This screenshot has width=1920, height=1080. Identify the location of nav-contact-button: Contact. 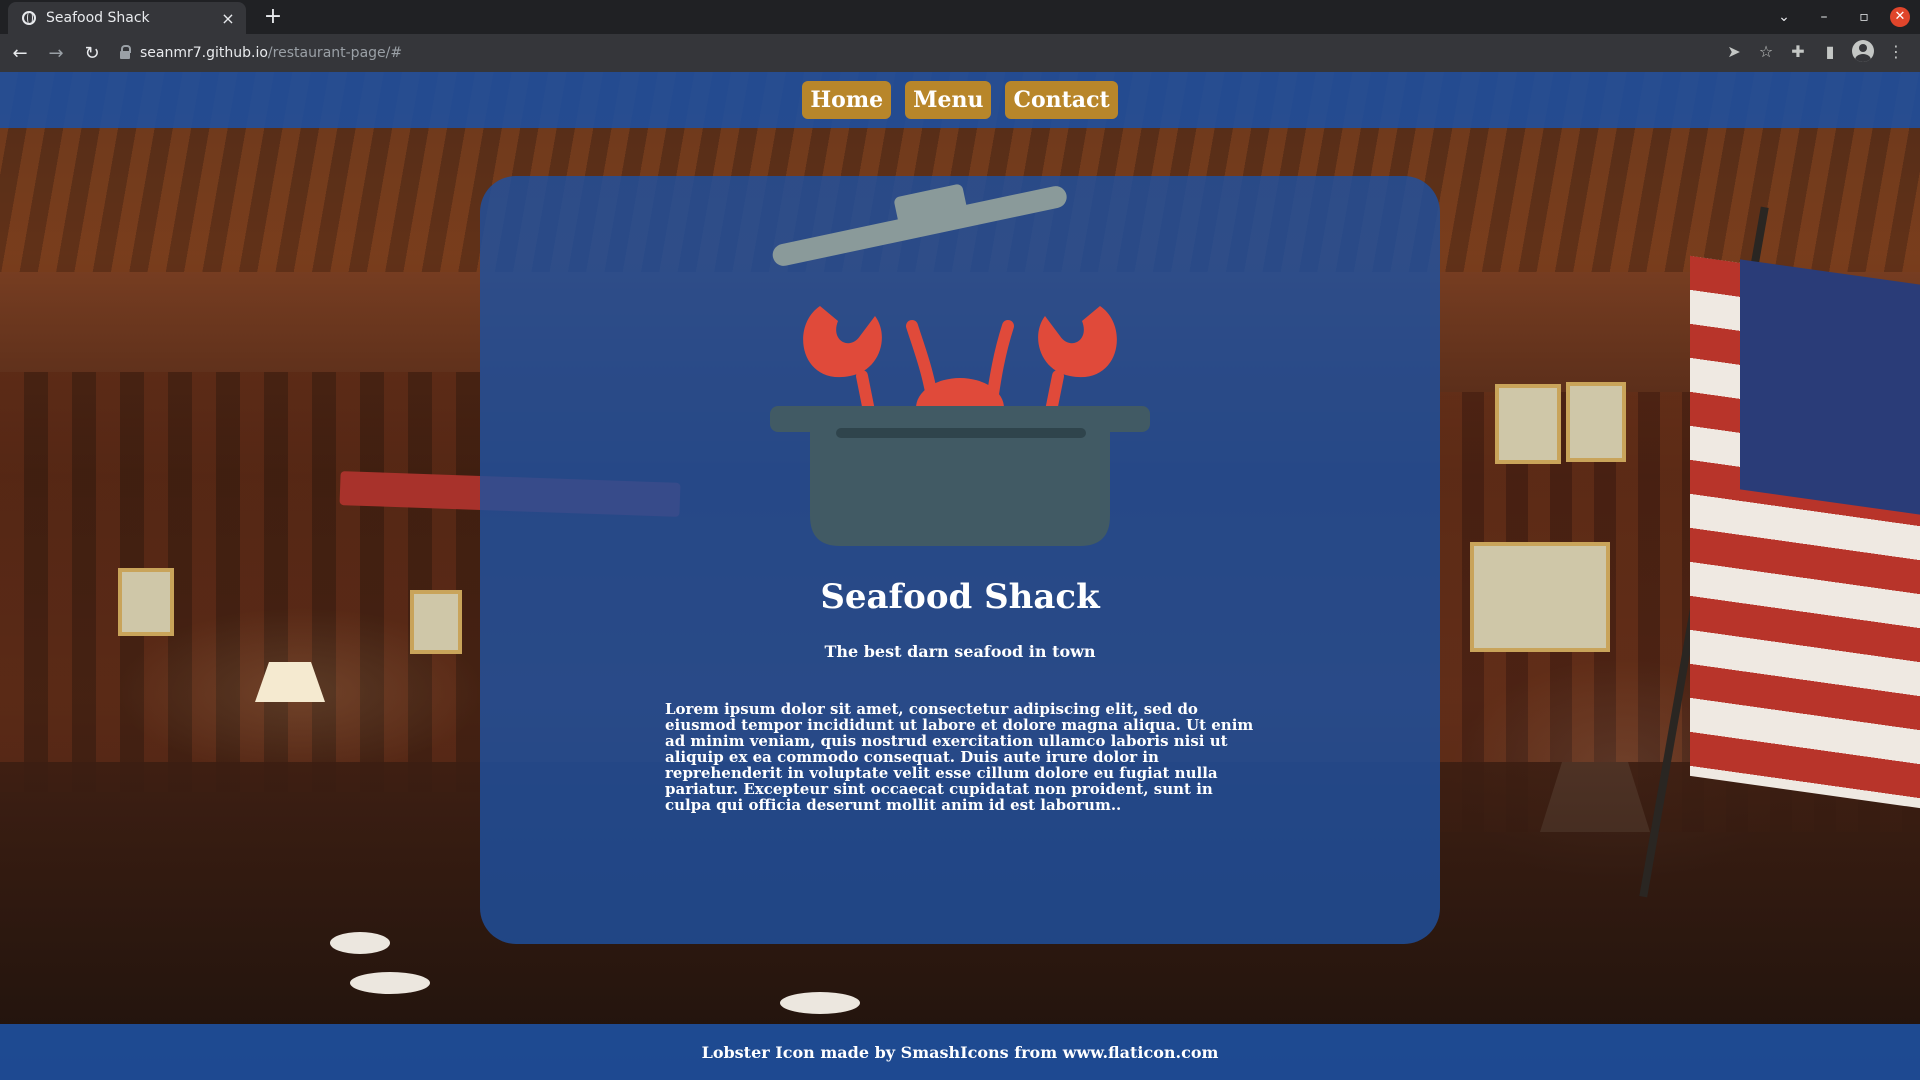
(1061, 100).